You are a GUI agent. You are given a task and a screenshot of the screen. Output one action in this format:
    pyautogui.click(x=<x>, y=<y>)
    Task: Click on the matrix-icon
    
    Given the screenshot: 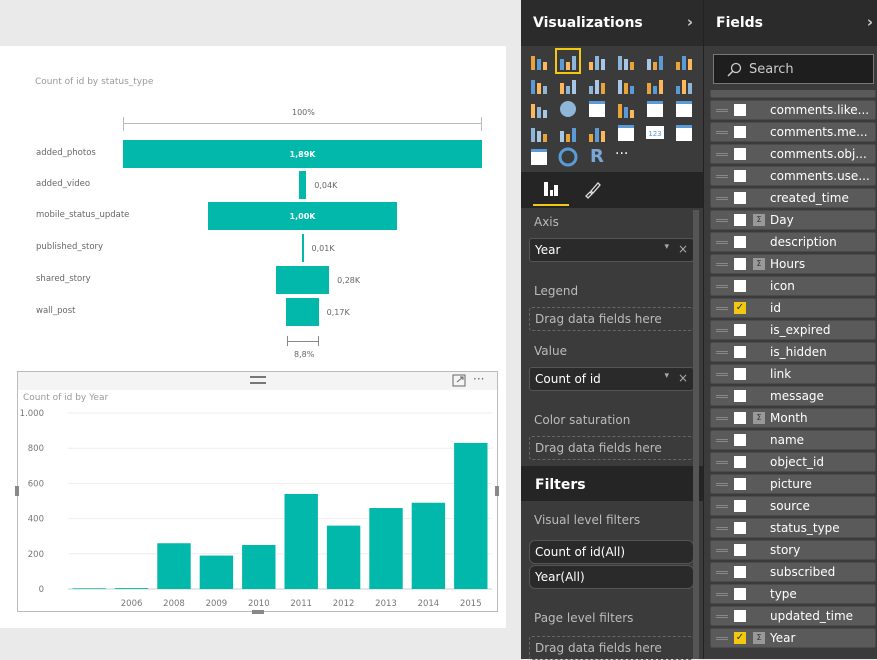 What is the action you would take?
    pyautogui.click(x=684, y=109)
    